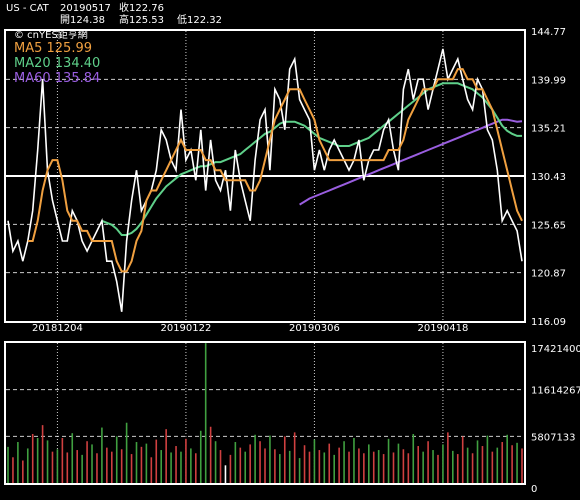 The image size is (580, 500). I want to click on y-tick-label: 125.65, so click(548, 225).